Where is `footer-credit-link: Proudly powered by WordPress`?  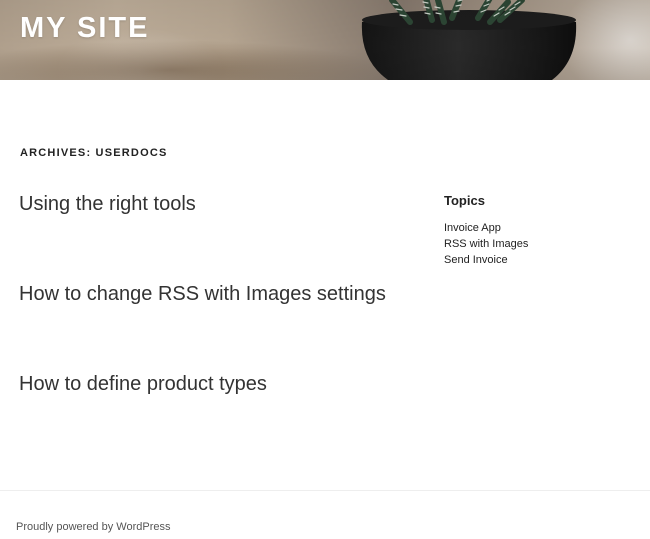 footer-credit-link: Proudly powered by WordPress is located at coordinates (93, 527).